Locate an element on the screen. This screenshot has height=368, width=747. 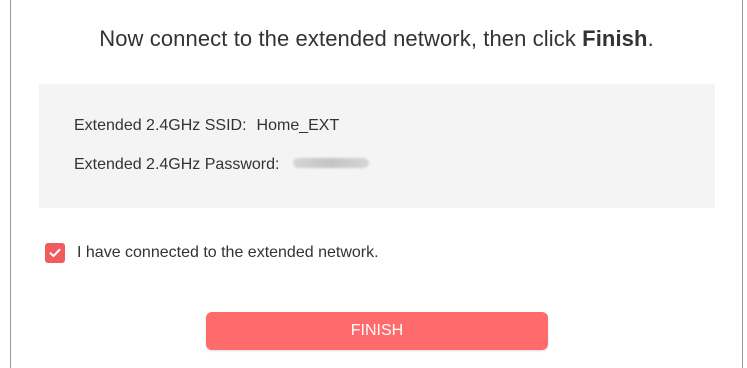
password-label: Extended 2.4GHz Password: is located at coordinates (177, 164).